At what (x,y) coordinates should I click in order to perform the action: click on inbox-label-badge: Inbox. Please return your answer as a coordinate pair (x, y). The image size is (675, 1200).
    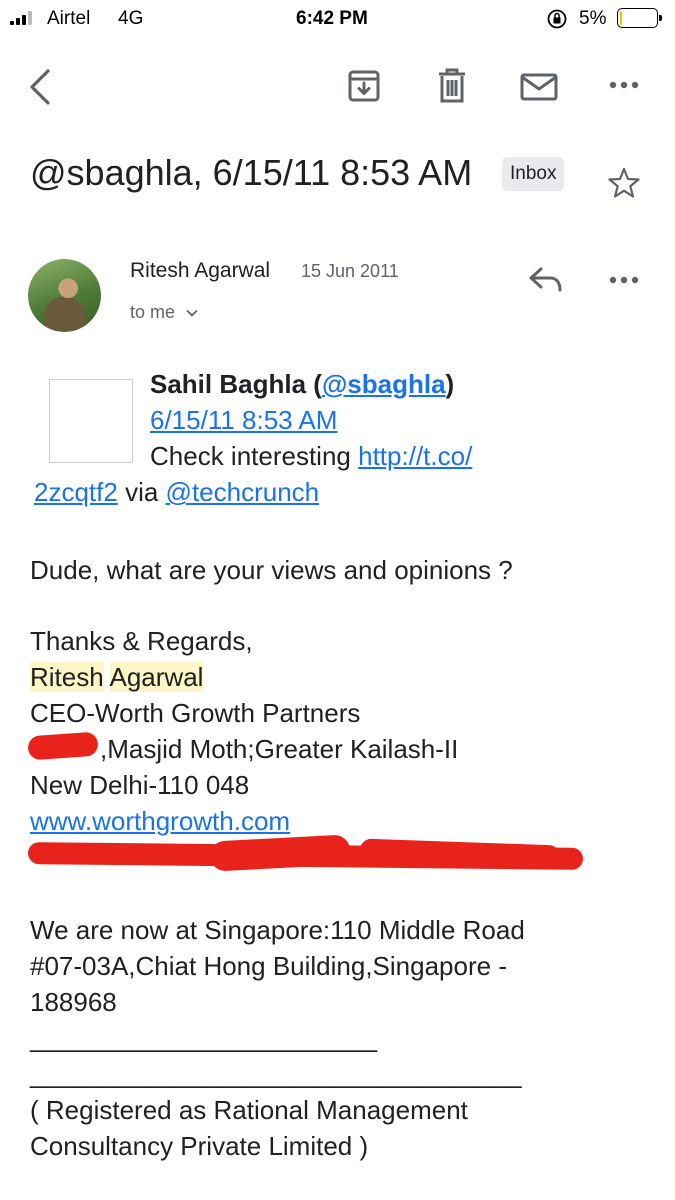
    Looking at the image, I should click on (533, 174).